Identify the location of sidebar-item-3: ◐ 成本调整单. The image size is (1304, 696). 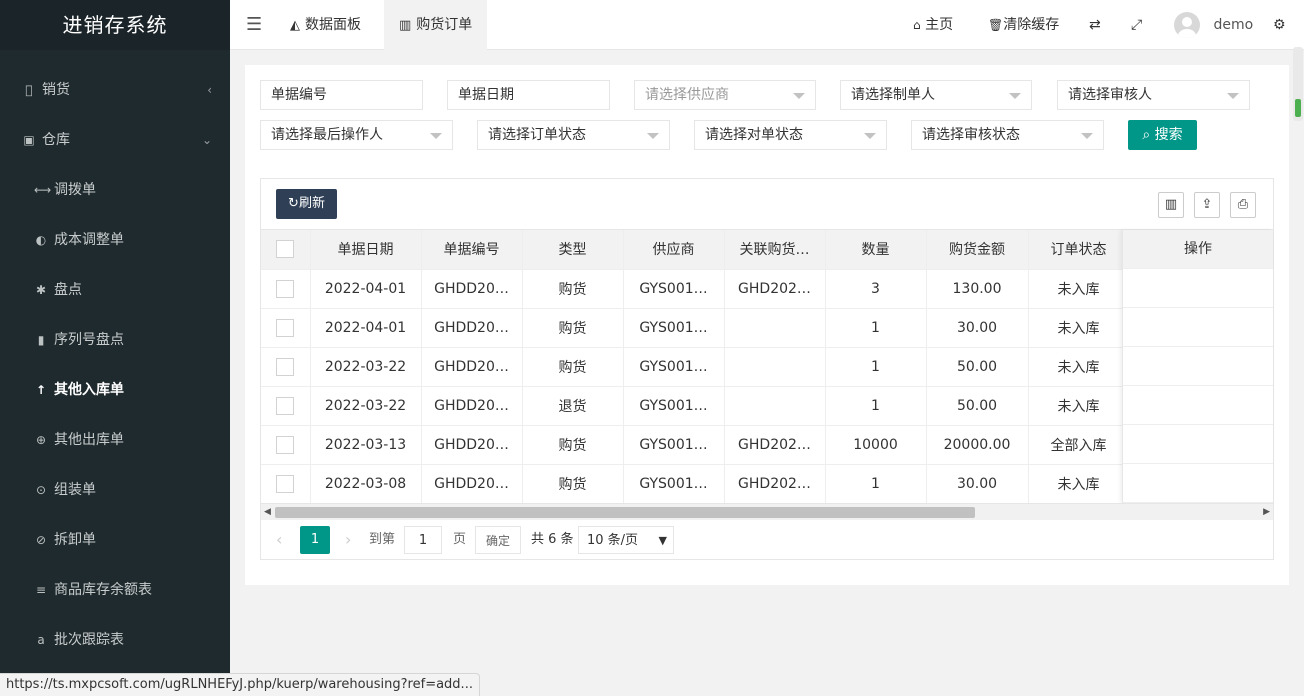
(115, 240).